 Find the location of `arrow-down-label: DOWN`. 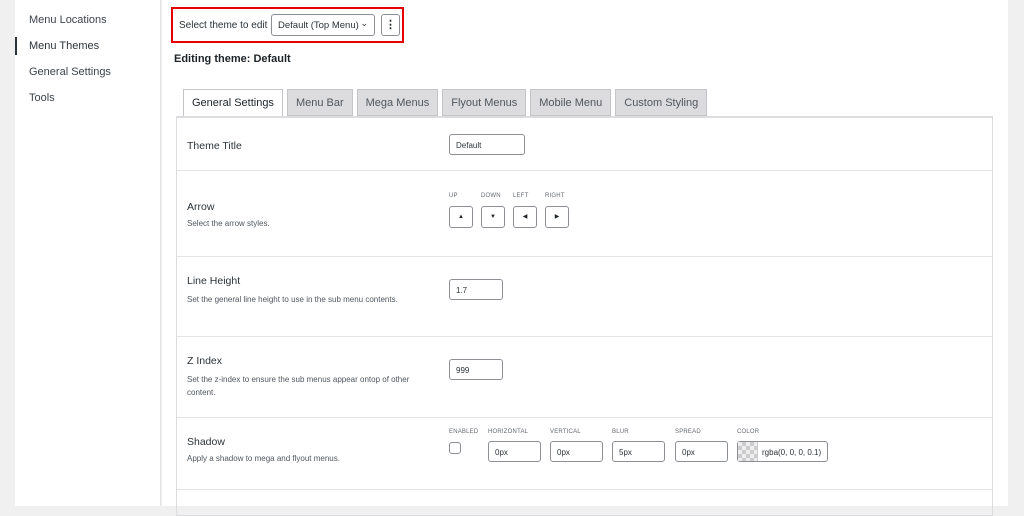

arrow-down-label: DOWN is located at coordinates (491, 196).